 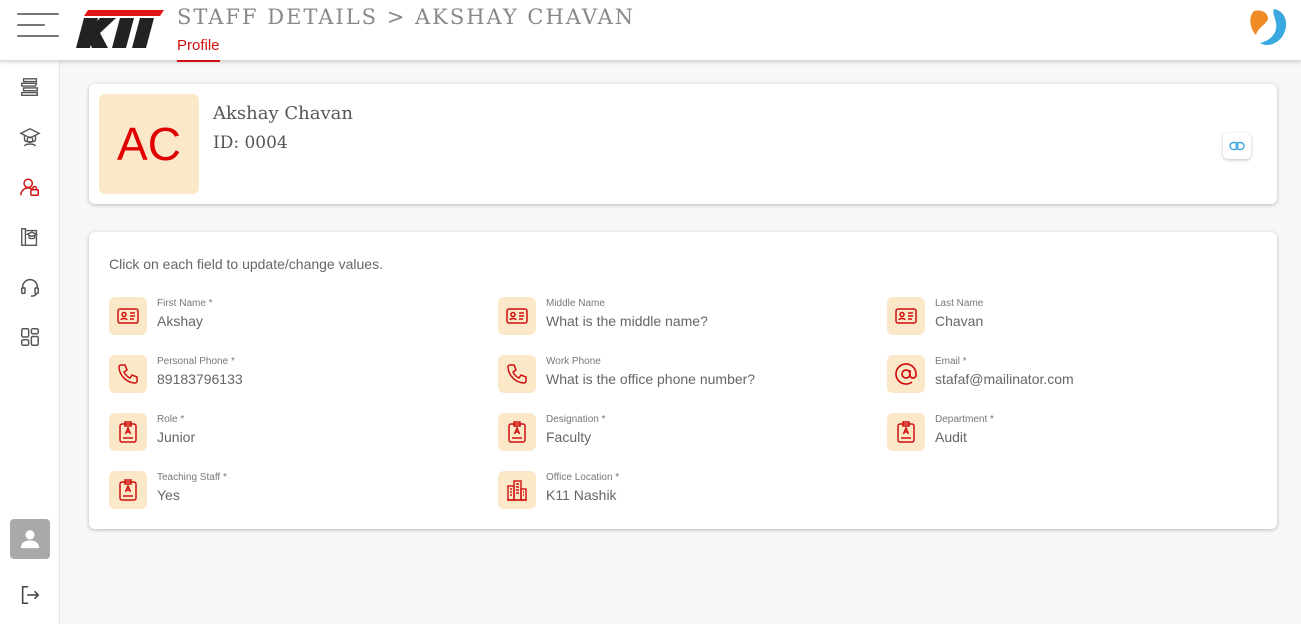 I want to click on course-catalog-icon, so click(x=29, y=237).